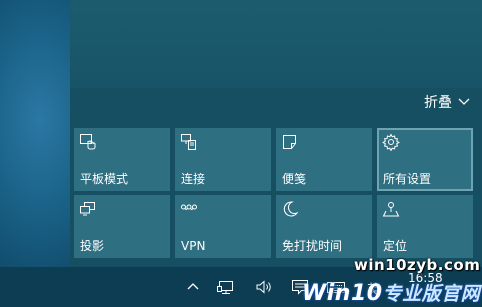 Image resolution: width=482 pixels, height=307 pixels. What do you see at coordinates (193, 246) in the screenshot?
I see `tile-label: VPN` at bounding box center [193, 246].